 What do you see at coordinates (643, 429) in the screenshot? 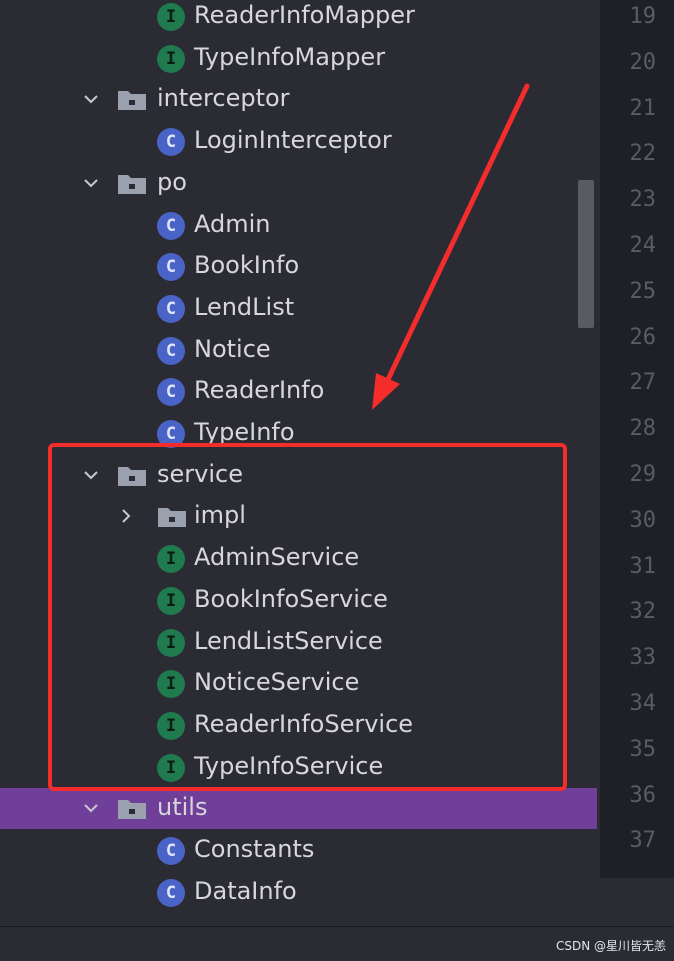
I see `line-number: 28` at bounding box center [643, 429].